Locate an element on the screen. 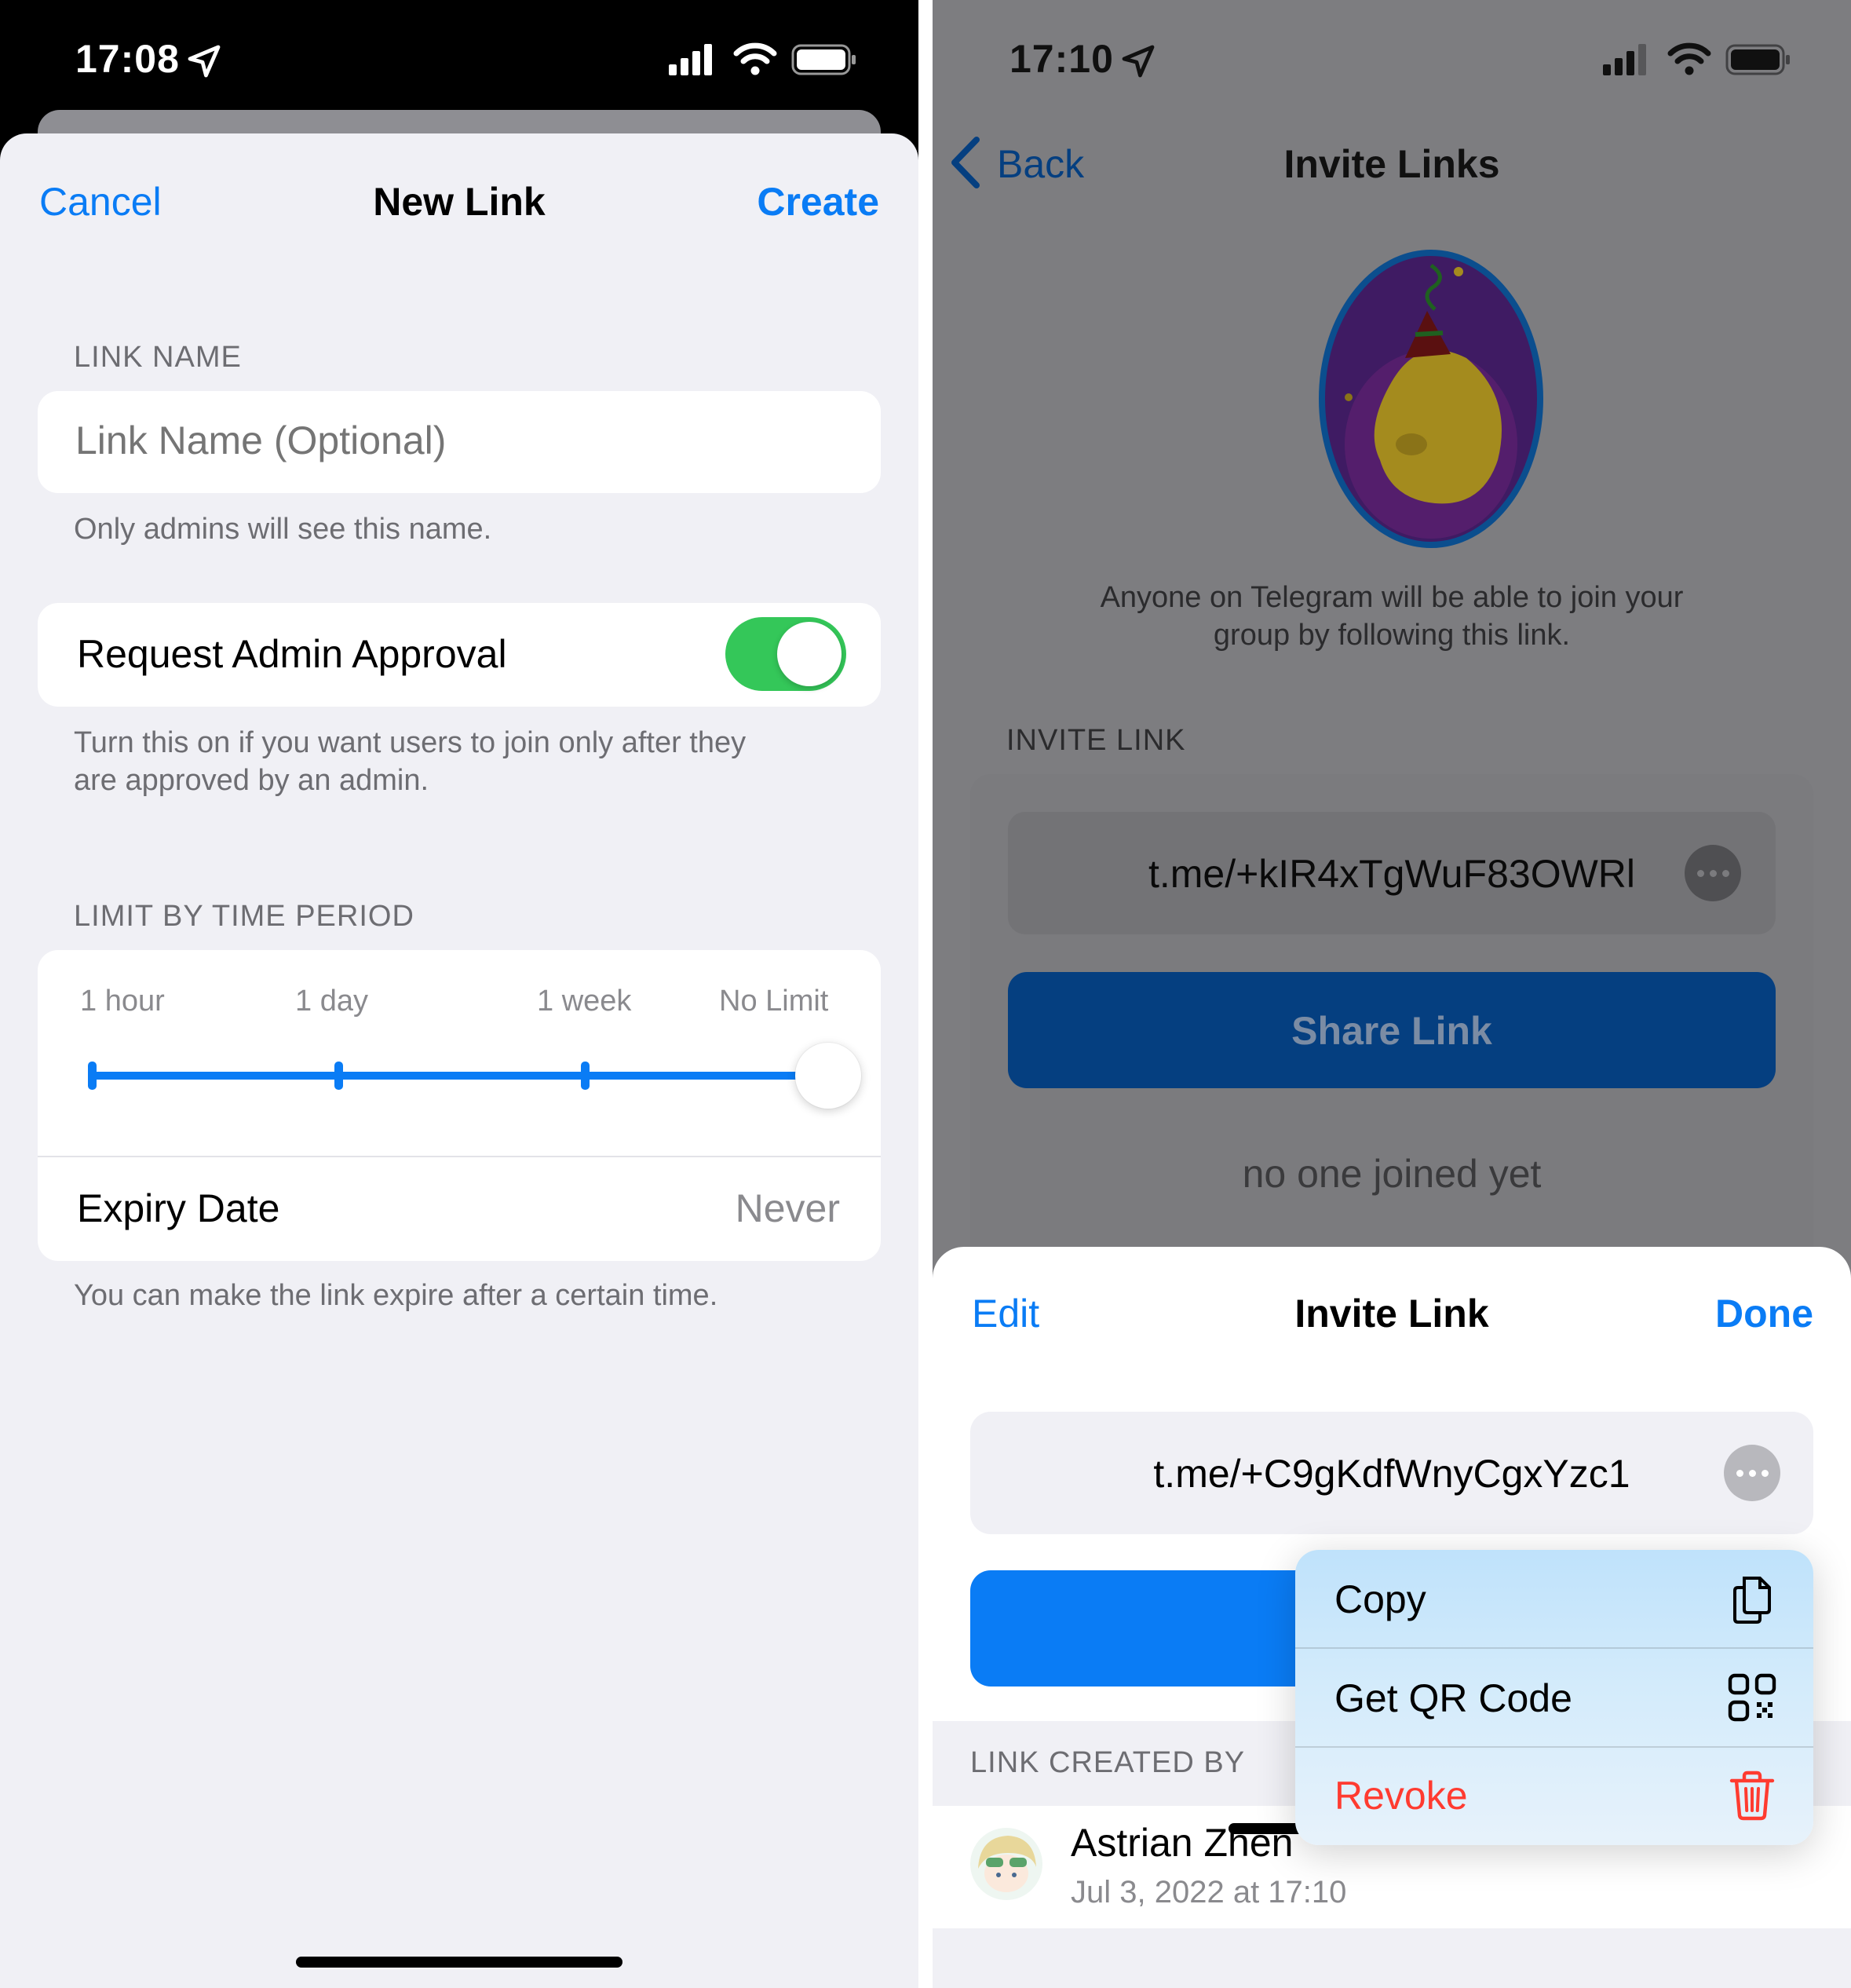 Image resolution: width=1851 pixels, height=1988 pixels. link-name-input is located at coordinates (452, 440).